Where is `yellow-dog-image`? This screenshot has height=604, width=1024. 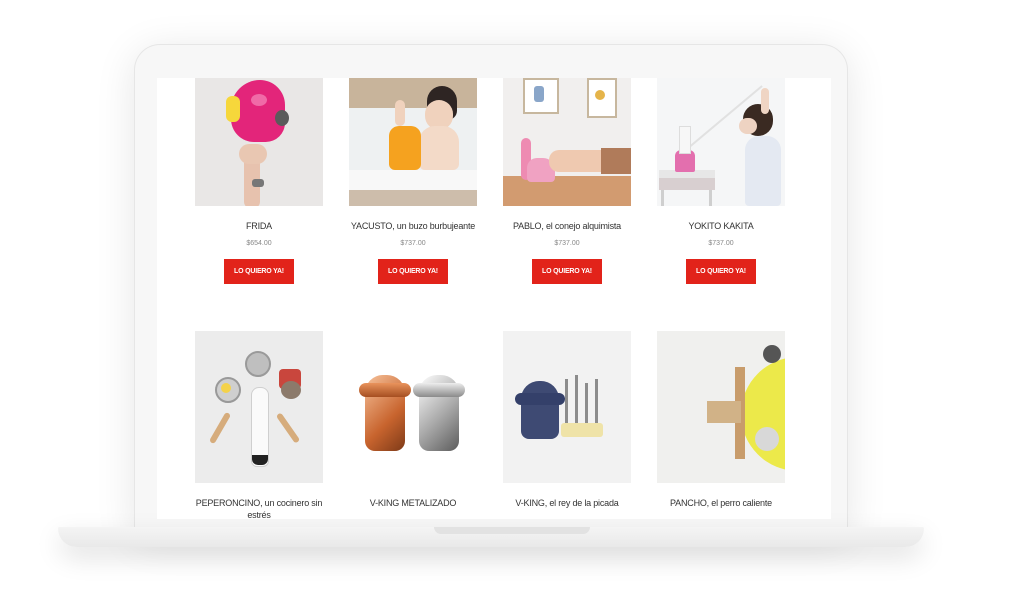
yellow-dog-image is located at coordinates (721, 407).